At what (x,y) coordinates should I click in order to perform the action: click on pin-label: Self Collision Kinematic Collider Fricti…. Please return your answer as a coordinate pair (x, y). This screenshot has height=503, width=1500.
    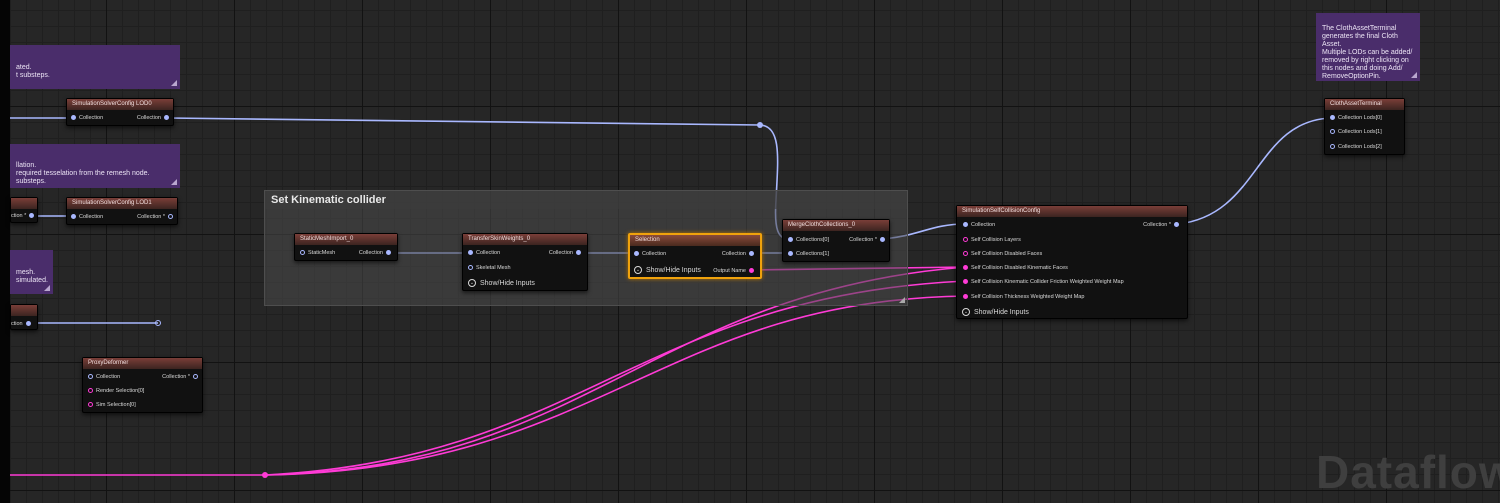
    Looking at the image, I should click on (1047, 282).